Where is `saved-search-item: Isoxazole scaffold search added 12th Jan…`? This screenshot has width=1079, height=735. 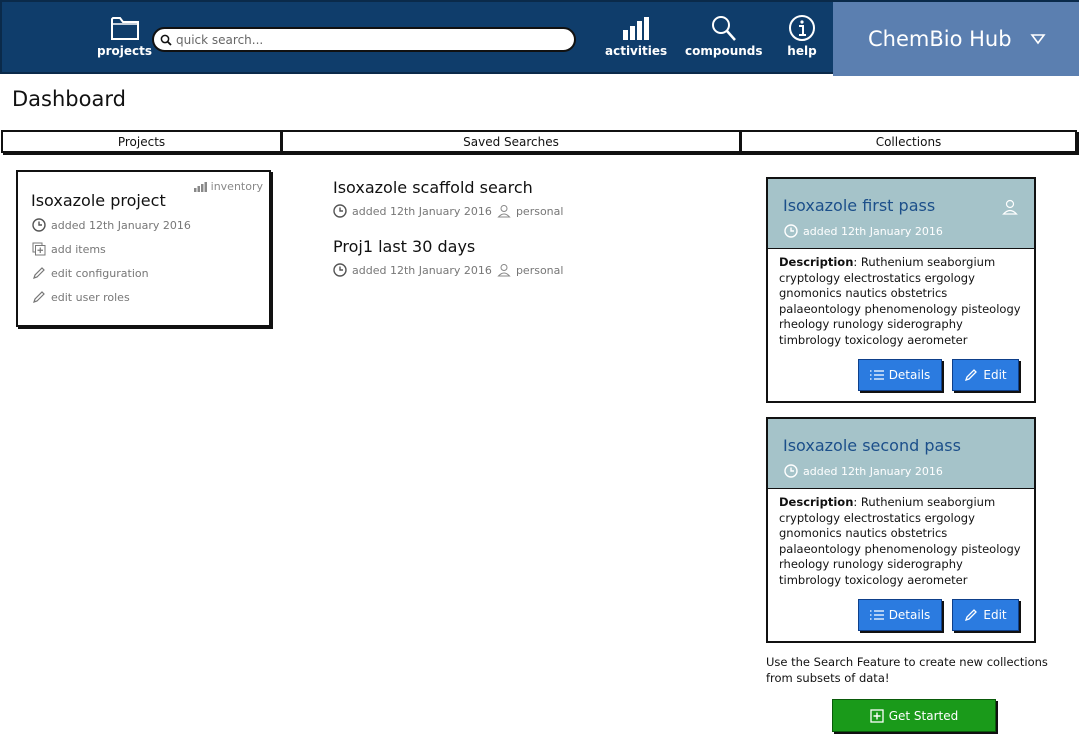
saved-search-item: Isoxazole scaffold search added 12th Jan… is located at coordinates (448, 198).